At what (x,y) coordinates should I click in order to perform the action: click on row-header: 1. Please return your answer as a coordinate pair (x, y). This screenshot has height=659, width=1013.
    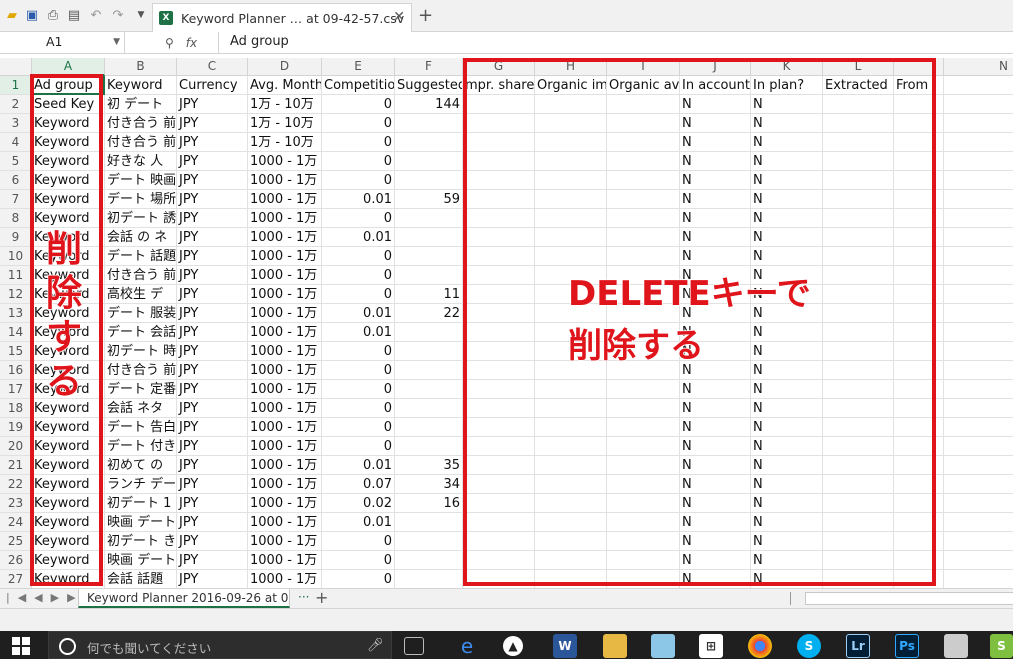
    Looking at the image, I should click on (16, 85).